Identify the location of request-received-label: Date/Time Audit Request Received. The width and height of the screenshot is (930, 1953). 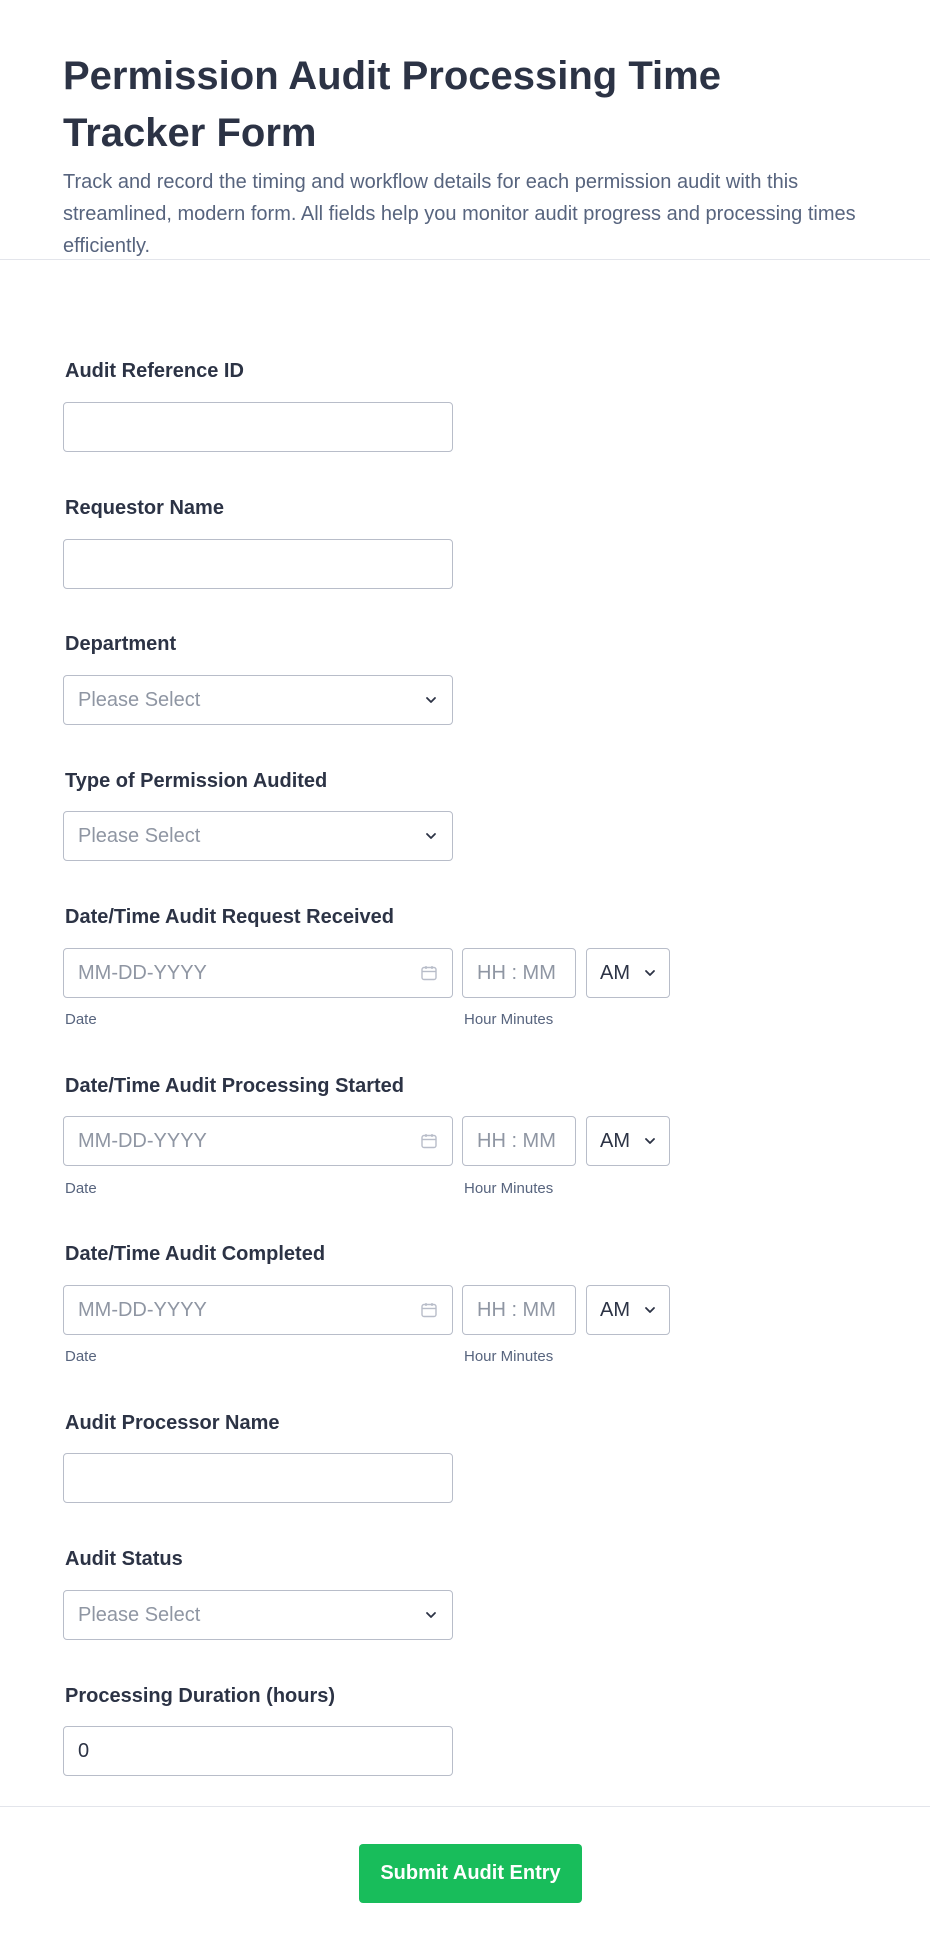
(229, 917).